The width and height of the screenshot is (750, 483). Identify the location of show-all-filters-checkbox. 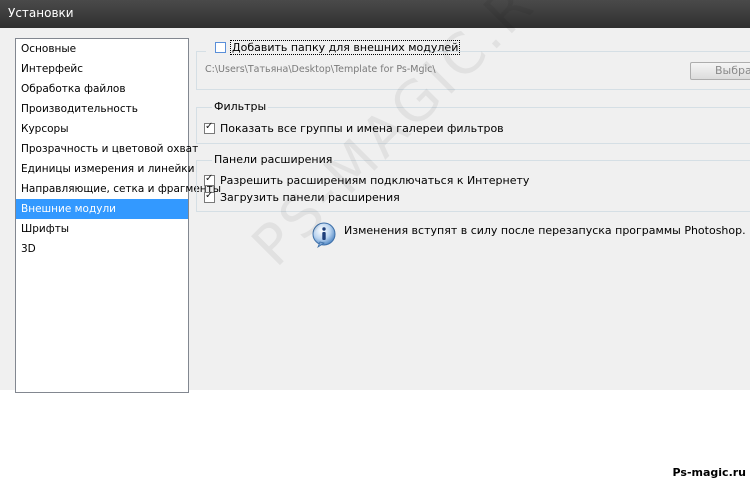
(209, 127).